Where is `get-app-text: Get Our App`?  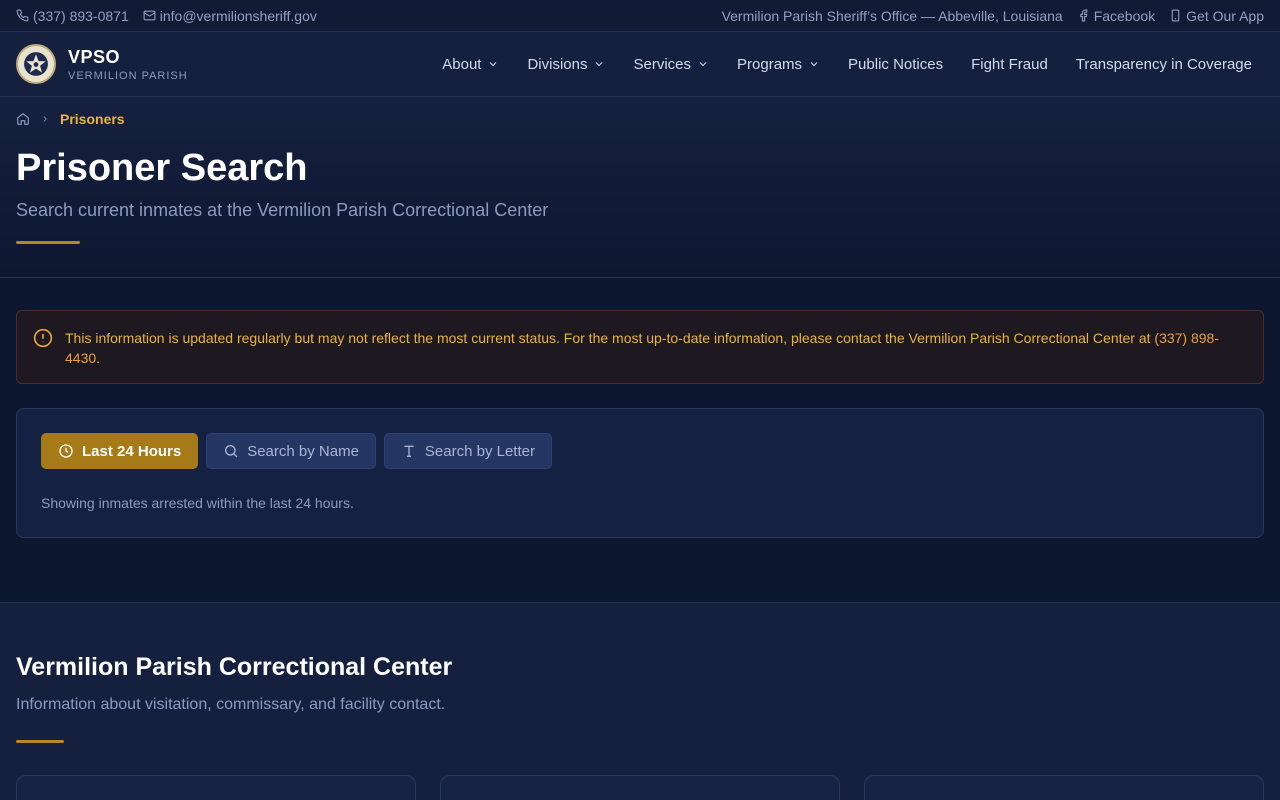 get-app-text: Get Our App is located at coordinates (1225, 15).